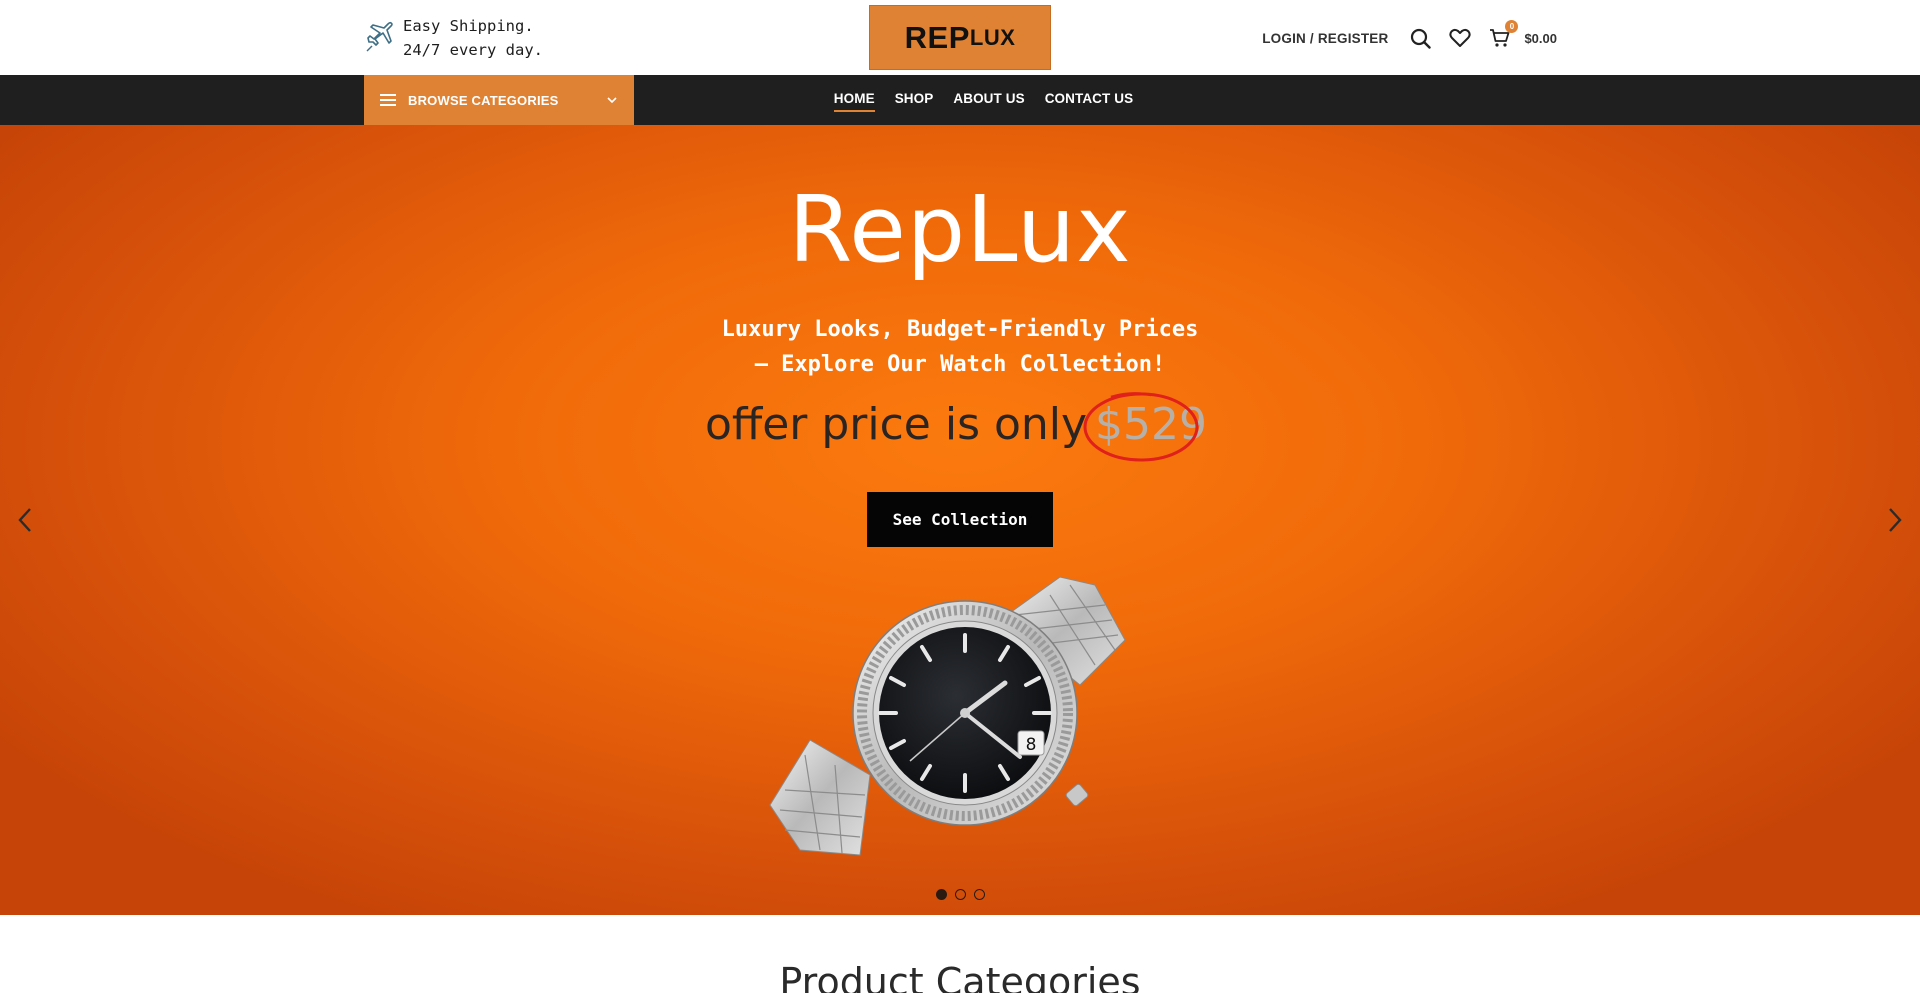  What do you see at coordinates (453, 38) in the screenshot?
I see `shipping-info: Easy Shipping. 24/7 every day.` at bounding box center [453, 38].